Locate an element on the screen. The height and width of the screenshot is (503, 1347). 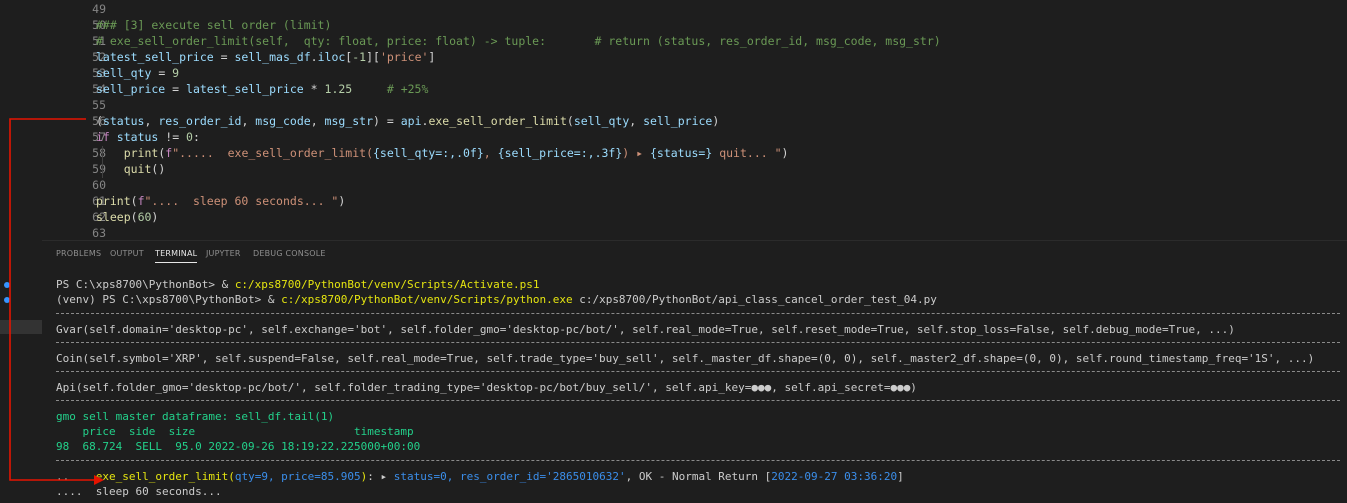
terminal-token: exe_sell_order_limit( is located at coordinates (165, 476).